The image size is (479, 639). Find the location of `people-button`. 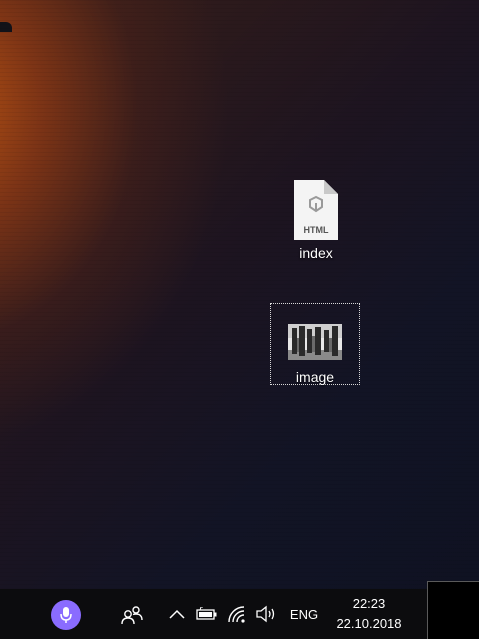

people-button is located at coordinates (132, 615).